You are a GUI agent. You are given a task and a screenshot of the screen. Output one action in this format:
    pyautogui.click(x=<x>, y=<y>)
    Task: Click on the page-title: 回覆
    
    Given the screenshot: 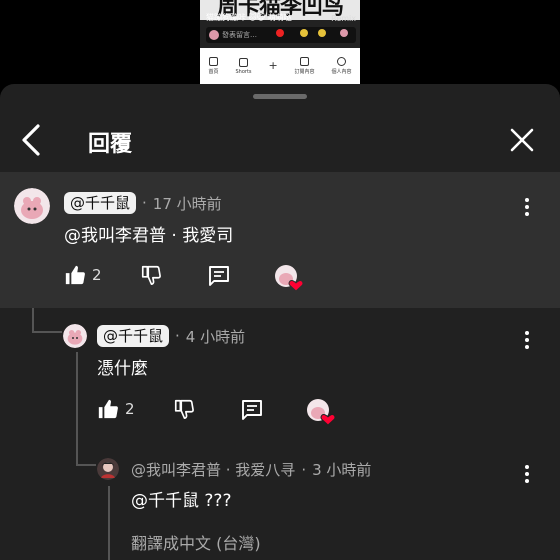 What is the action you would take?
    pyautogui.click(x=110, y=144)
    